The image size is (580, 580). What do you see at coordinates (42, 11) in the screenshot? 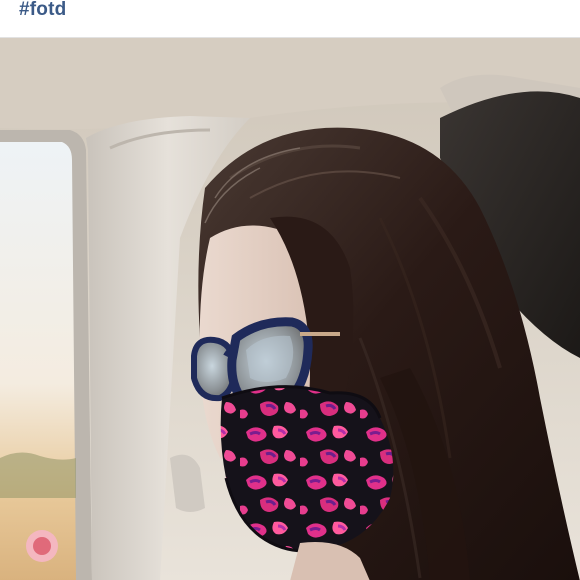
I see `hashtag-caption: #fotd` at bounding box center [42, 11].